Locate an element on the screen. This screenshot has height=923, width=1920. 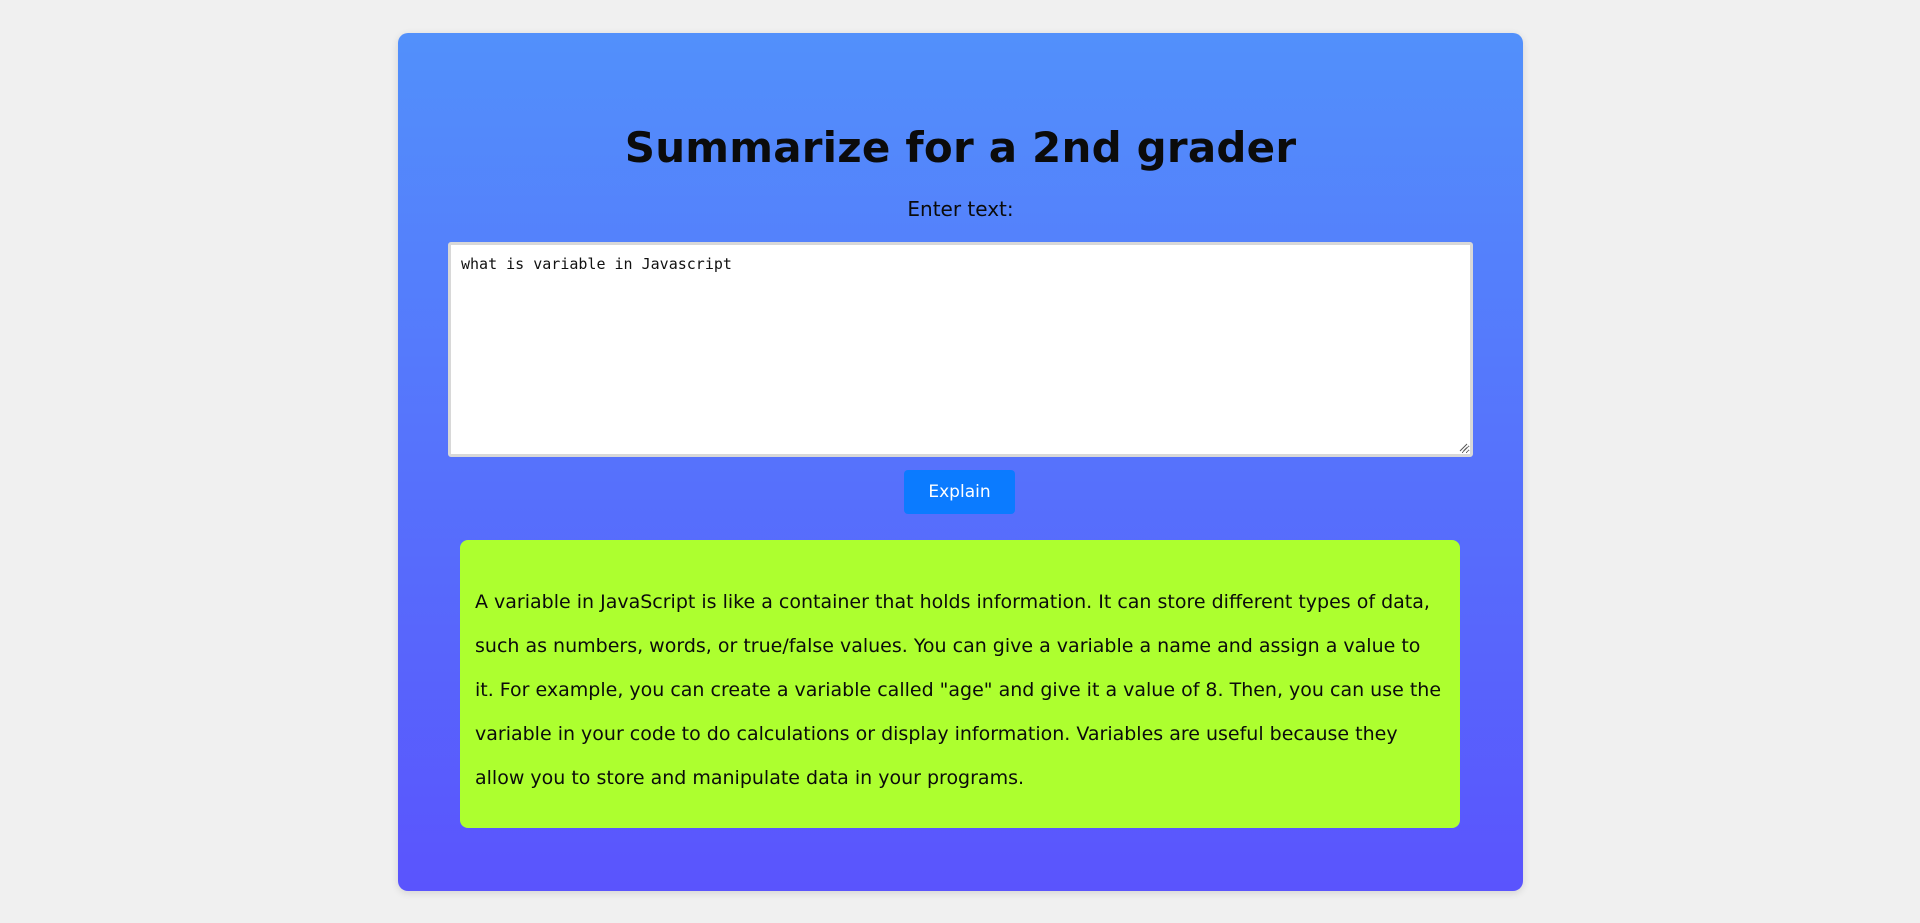
resize-handle-icon is located at coordinates (1463, 447).